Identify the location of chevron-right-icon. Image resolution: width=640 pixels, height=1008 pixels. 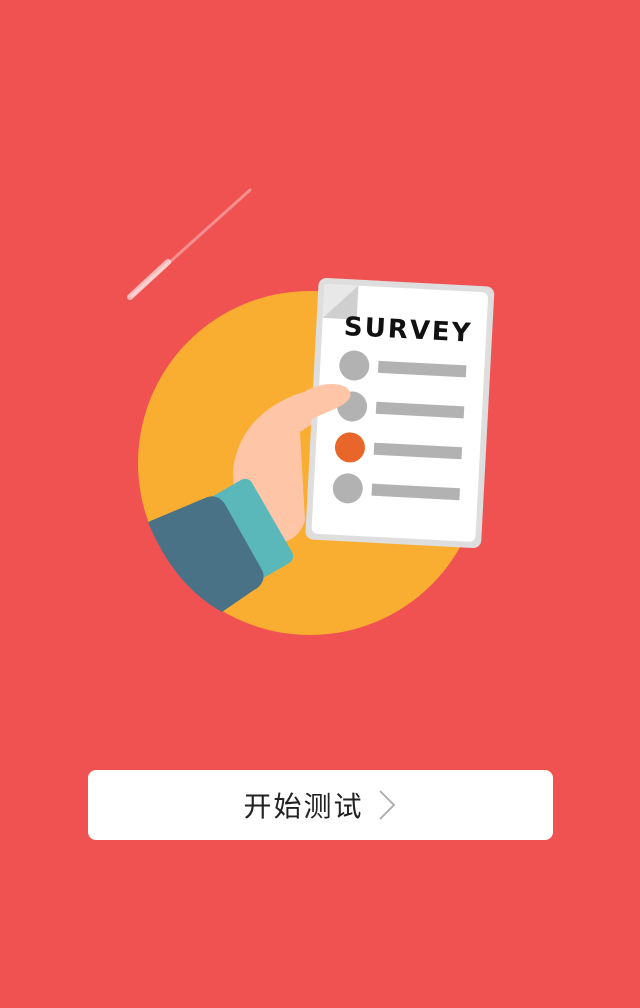
(386, 805).